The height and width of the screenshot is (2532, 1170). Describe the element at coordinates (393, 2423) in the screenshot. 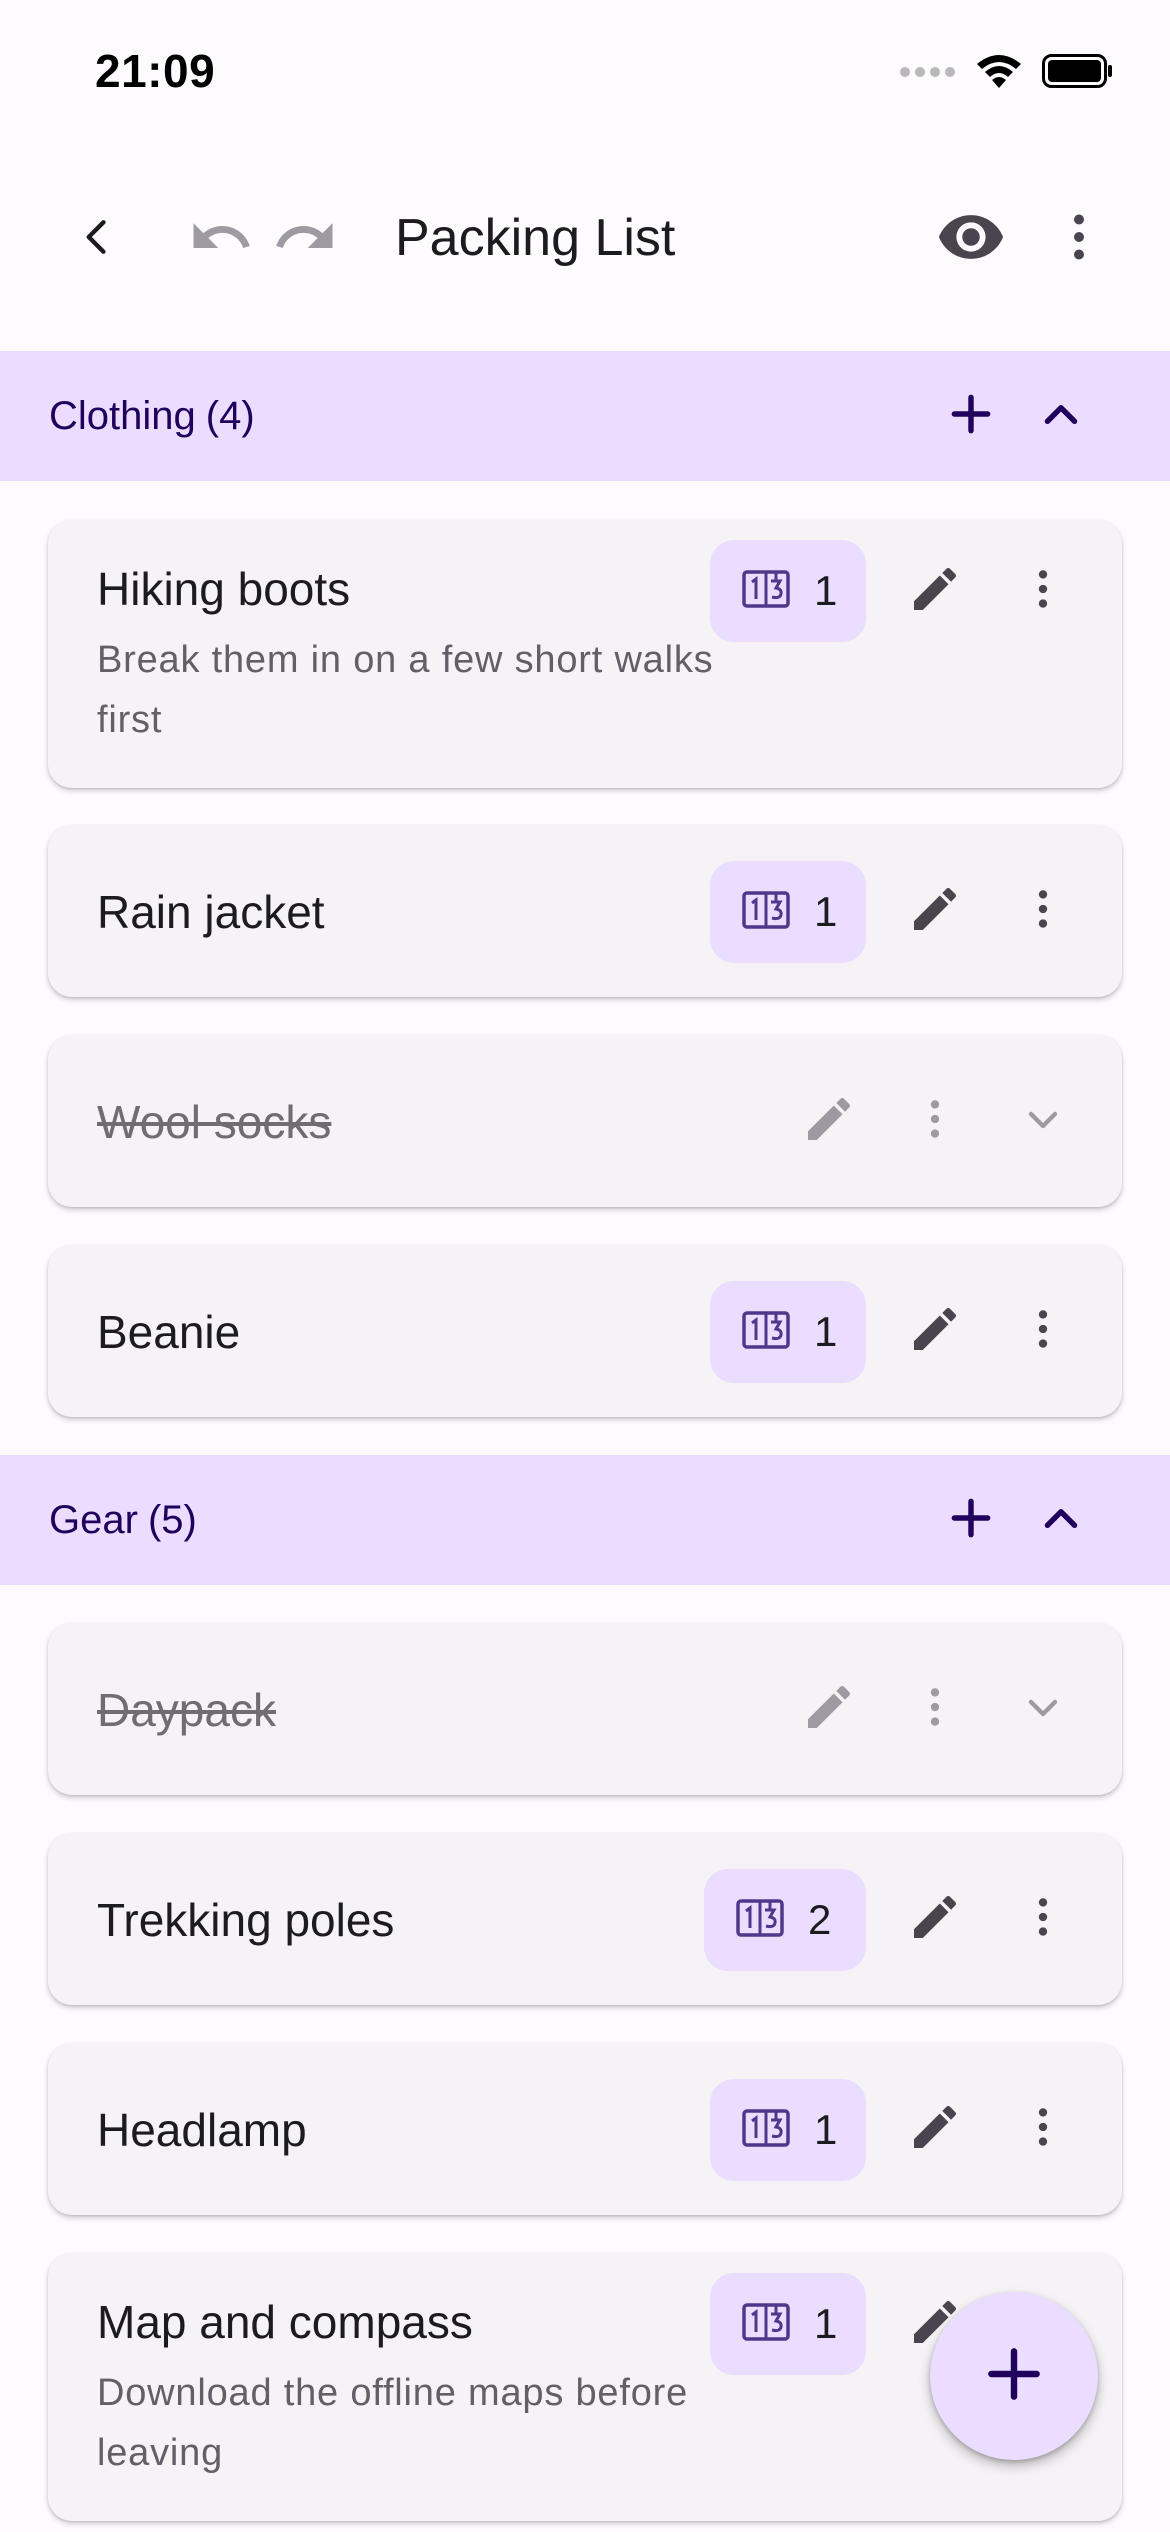

I see `item-note: Download the offline maps before leaving` at that location.